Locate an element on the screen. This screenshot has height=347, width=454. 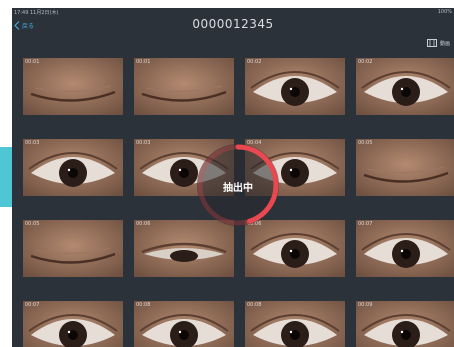
thumbnail-item: 00:03 is located at coordinates (73, 167).